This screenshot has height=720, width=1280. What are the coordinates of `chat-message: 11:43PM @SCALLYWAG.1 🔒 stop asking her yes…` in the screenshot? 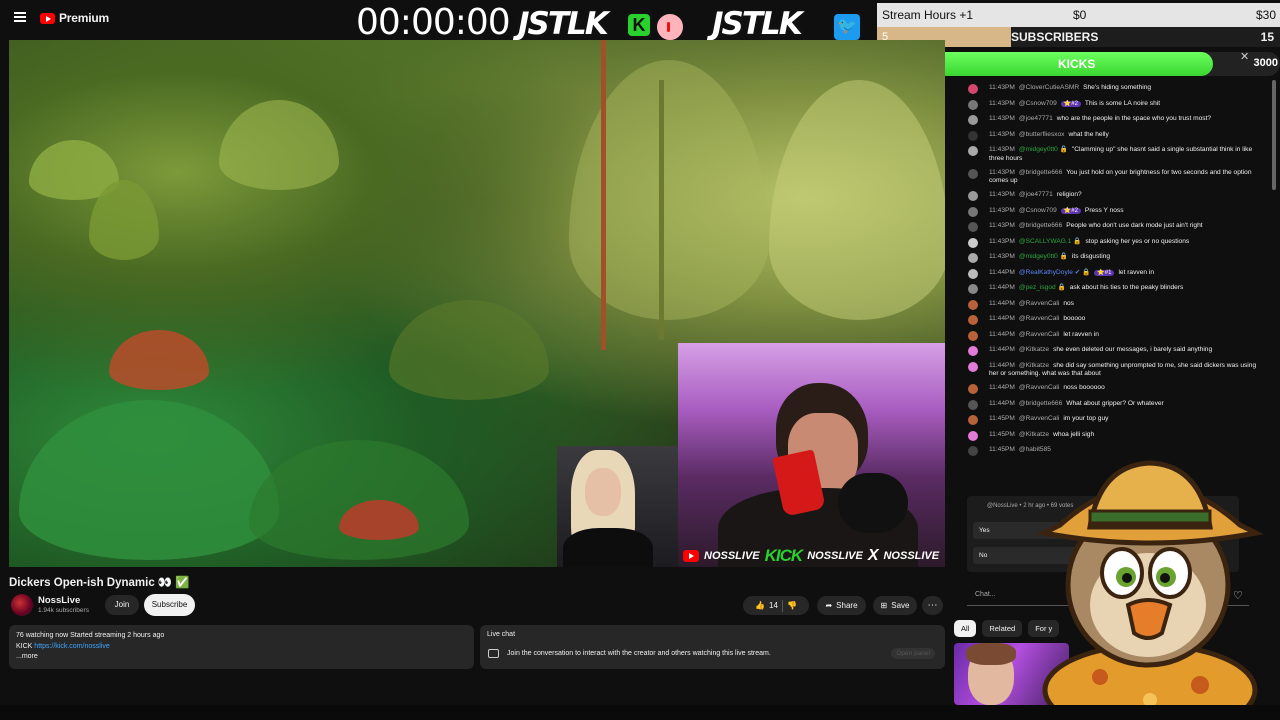 It's located at (1107, 244).